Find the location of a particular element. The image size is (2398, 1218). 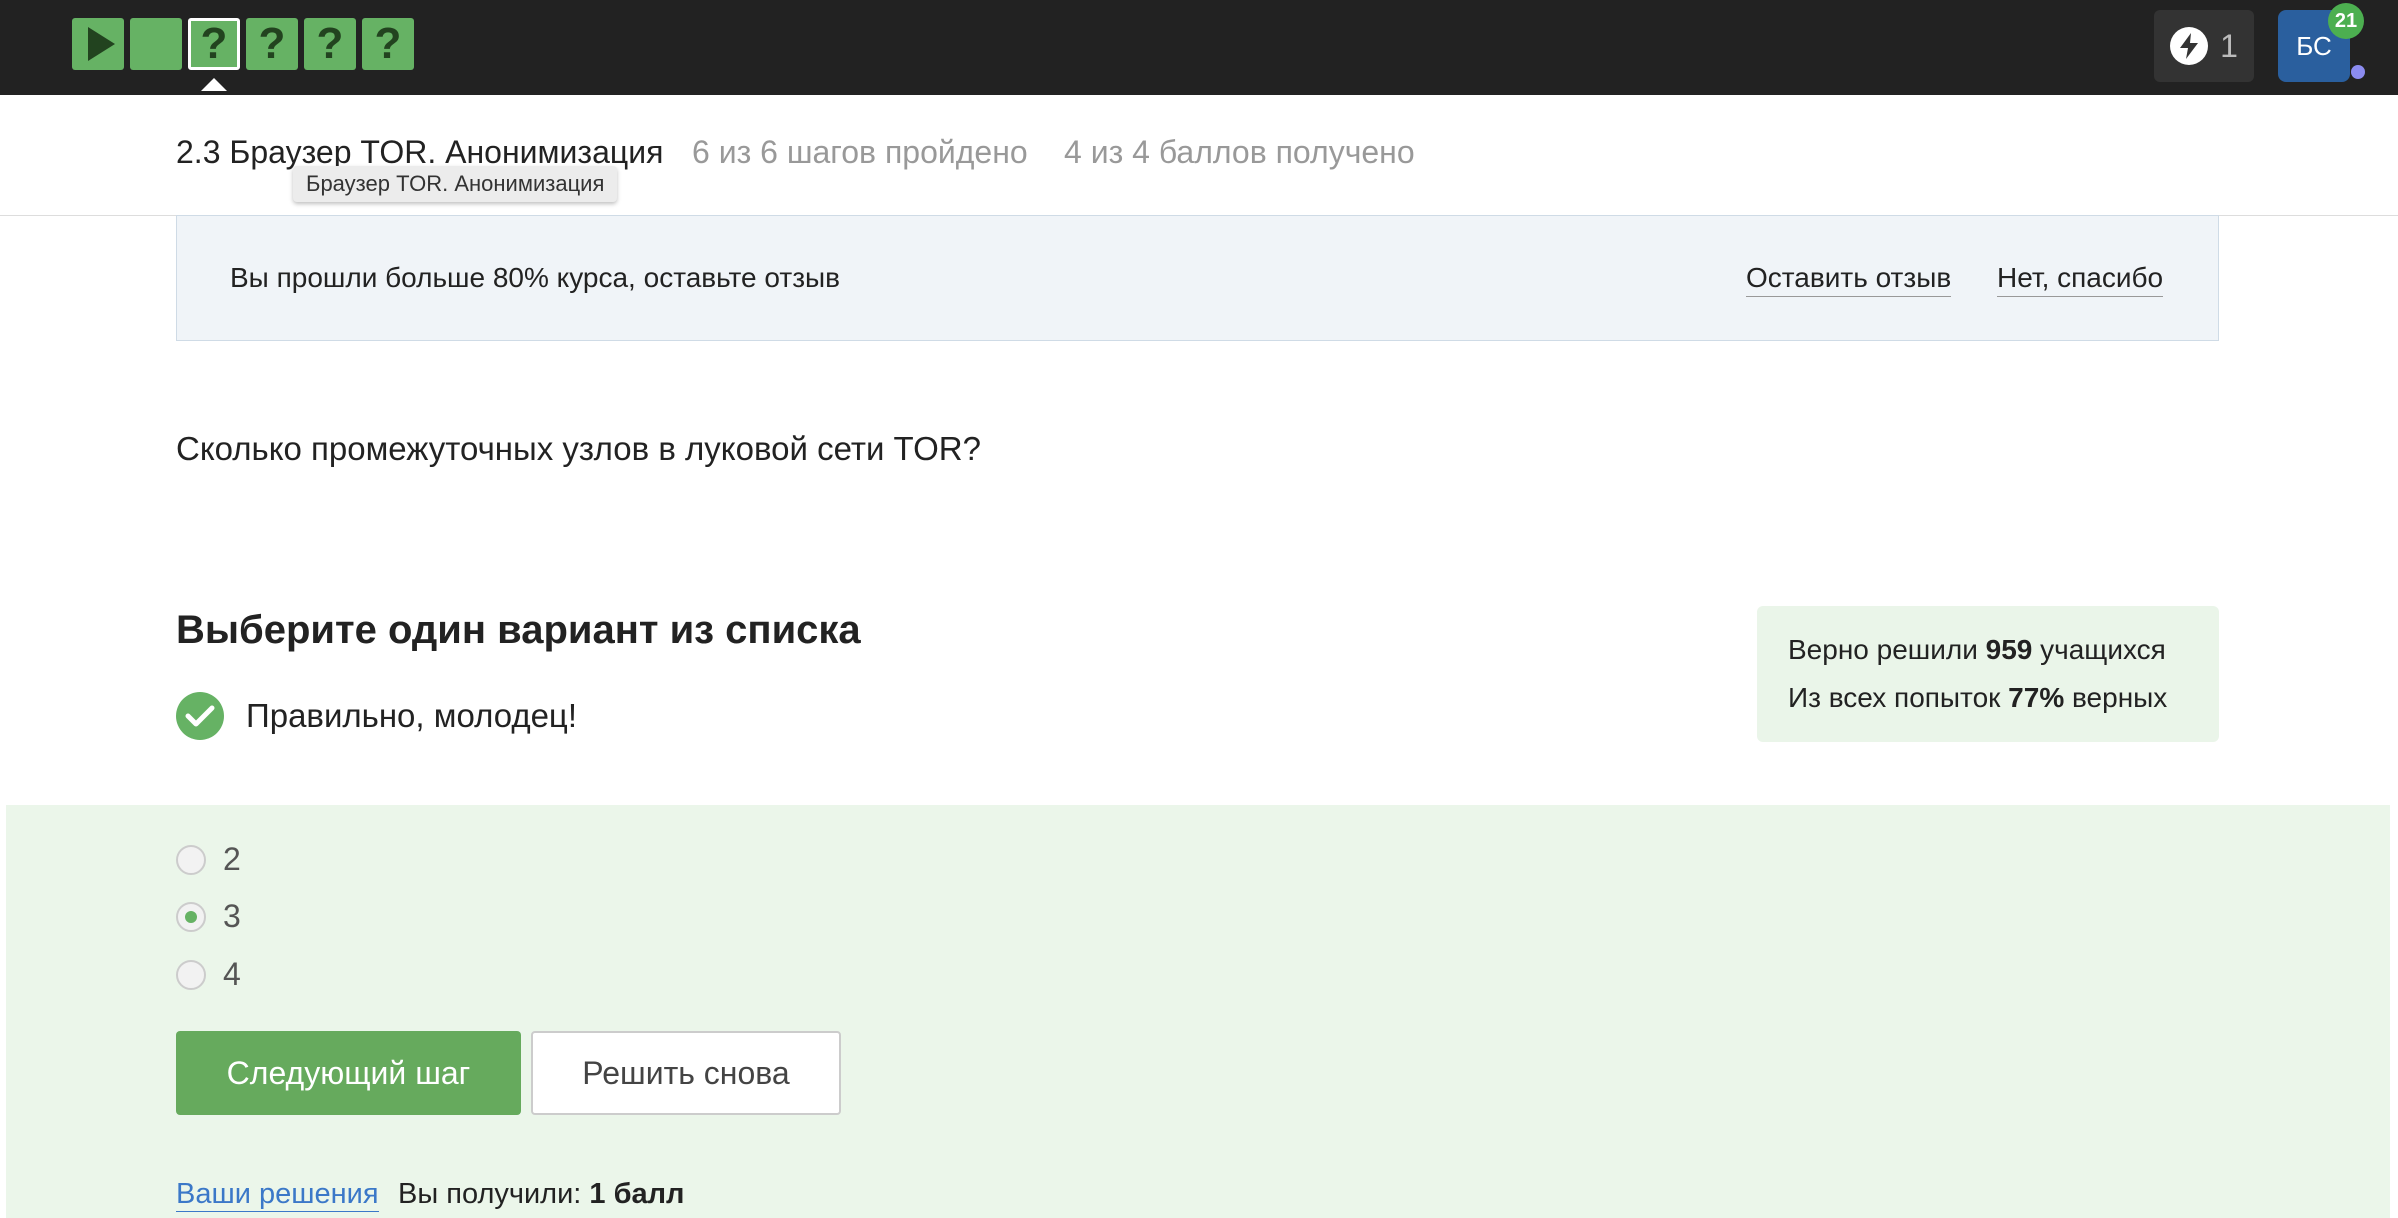

step-5-quiz: ? is located at coordinates (330, 44).